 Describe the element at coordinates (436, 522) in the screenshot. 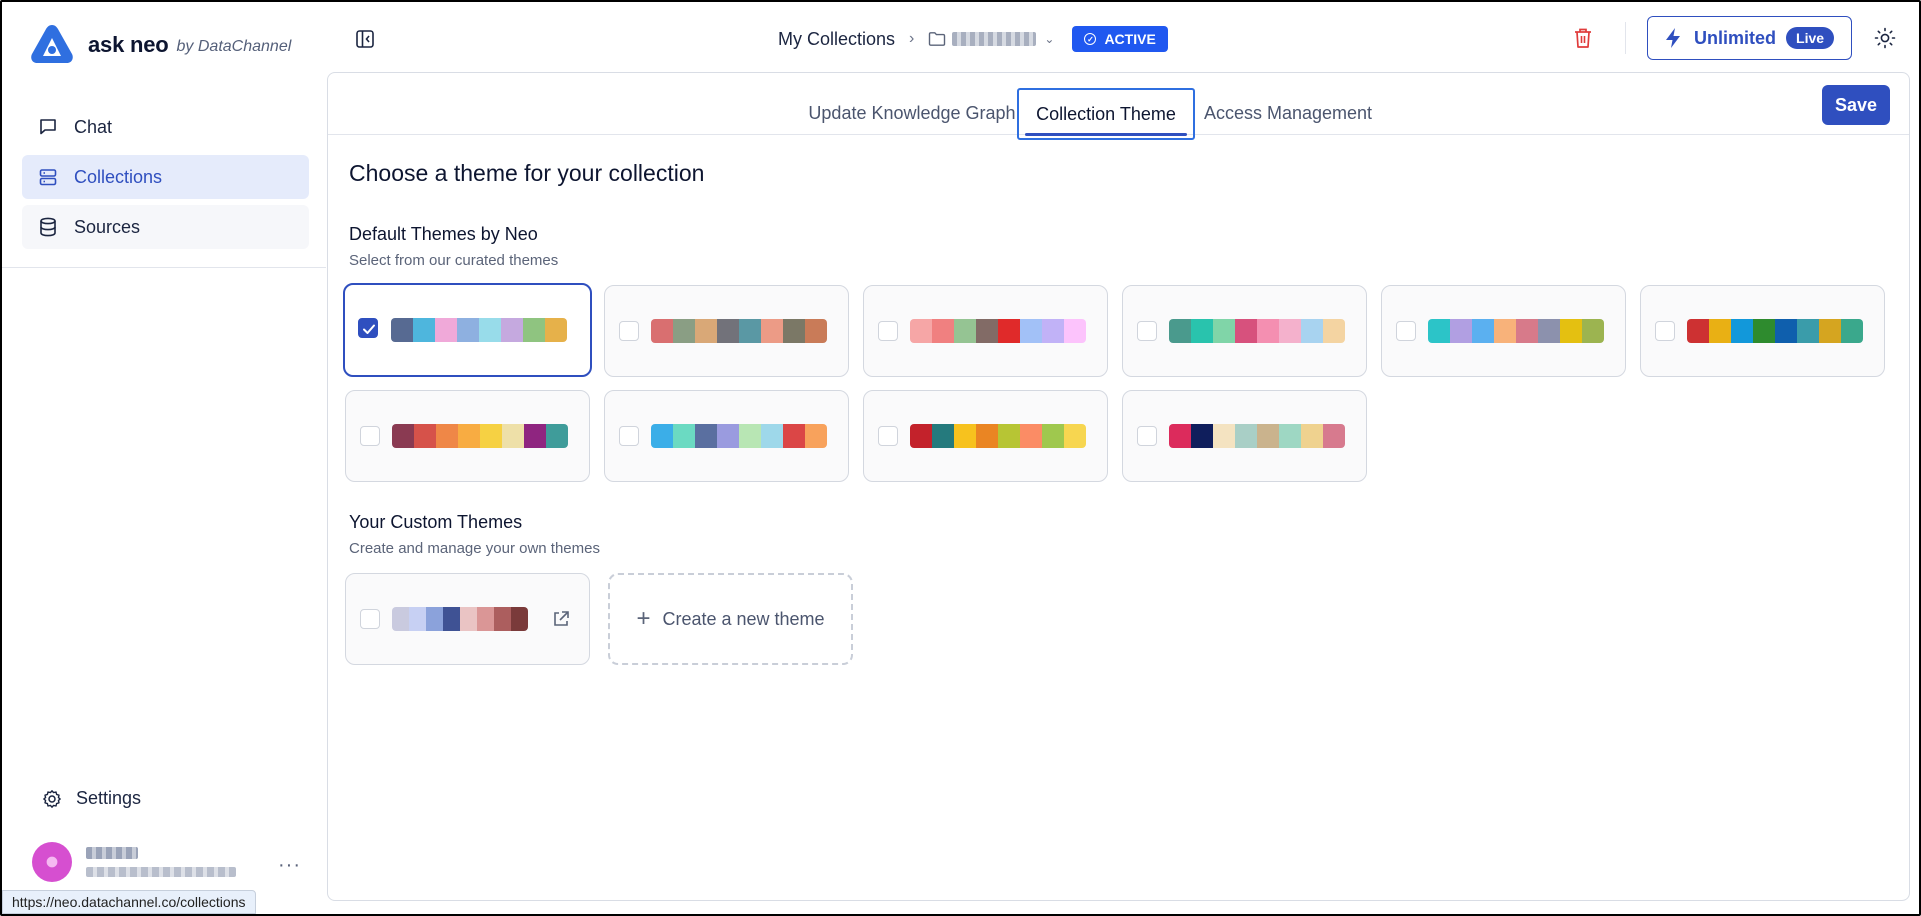

I see `custom-themes-heading: Your Custom Themes` at that location.